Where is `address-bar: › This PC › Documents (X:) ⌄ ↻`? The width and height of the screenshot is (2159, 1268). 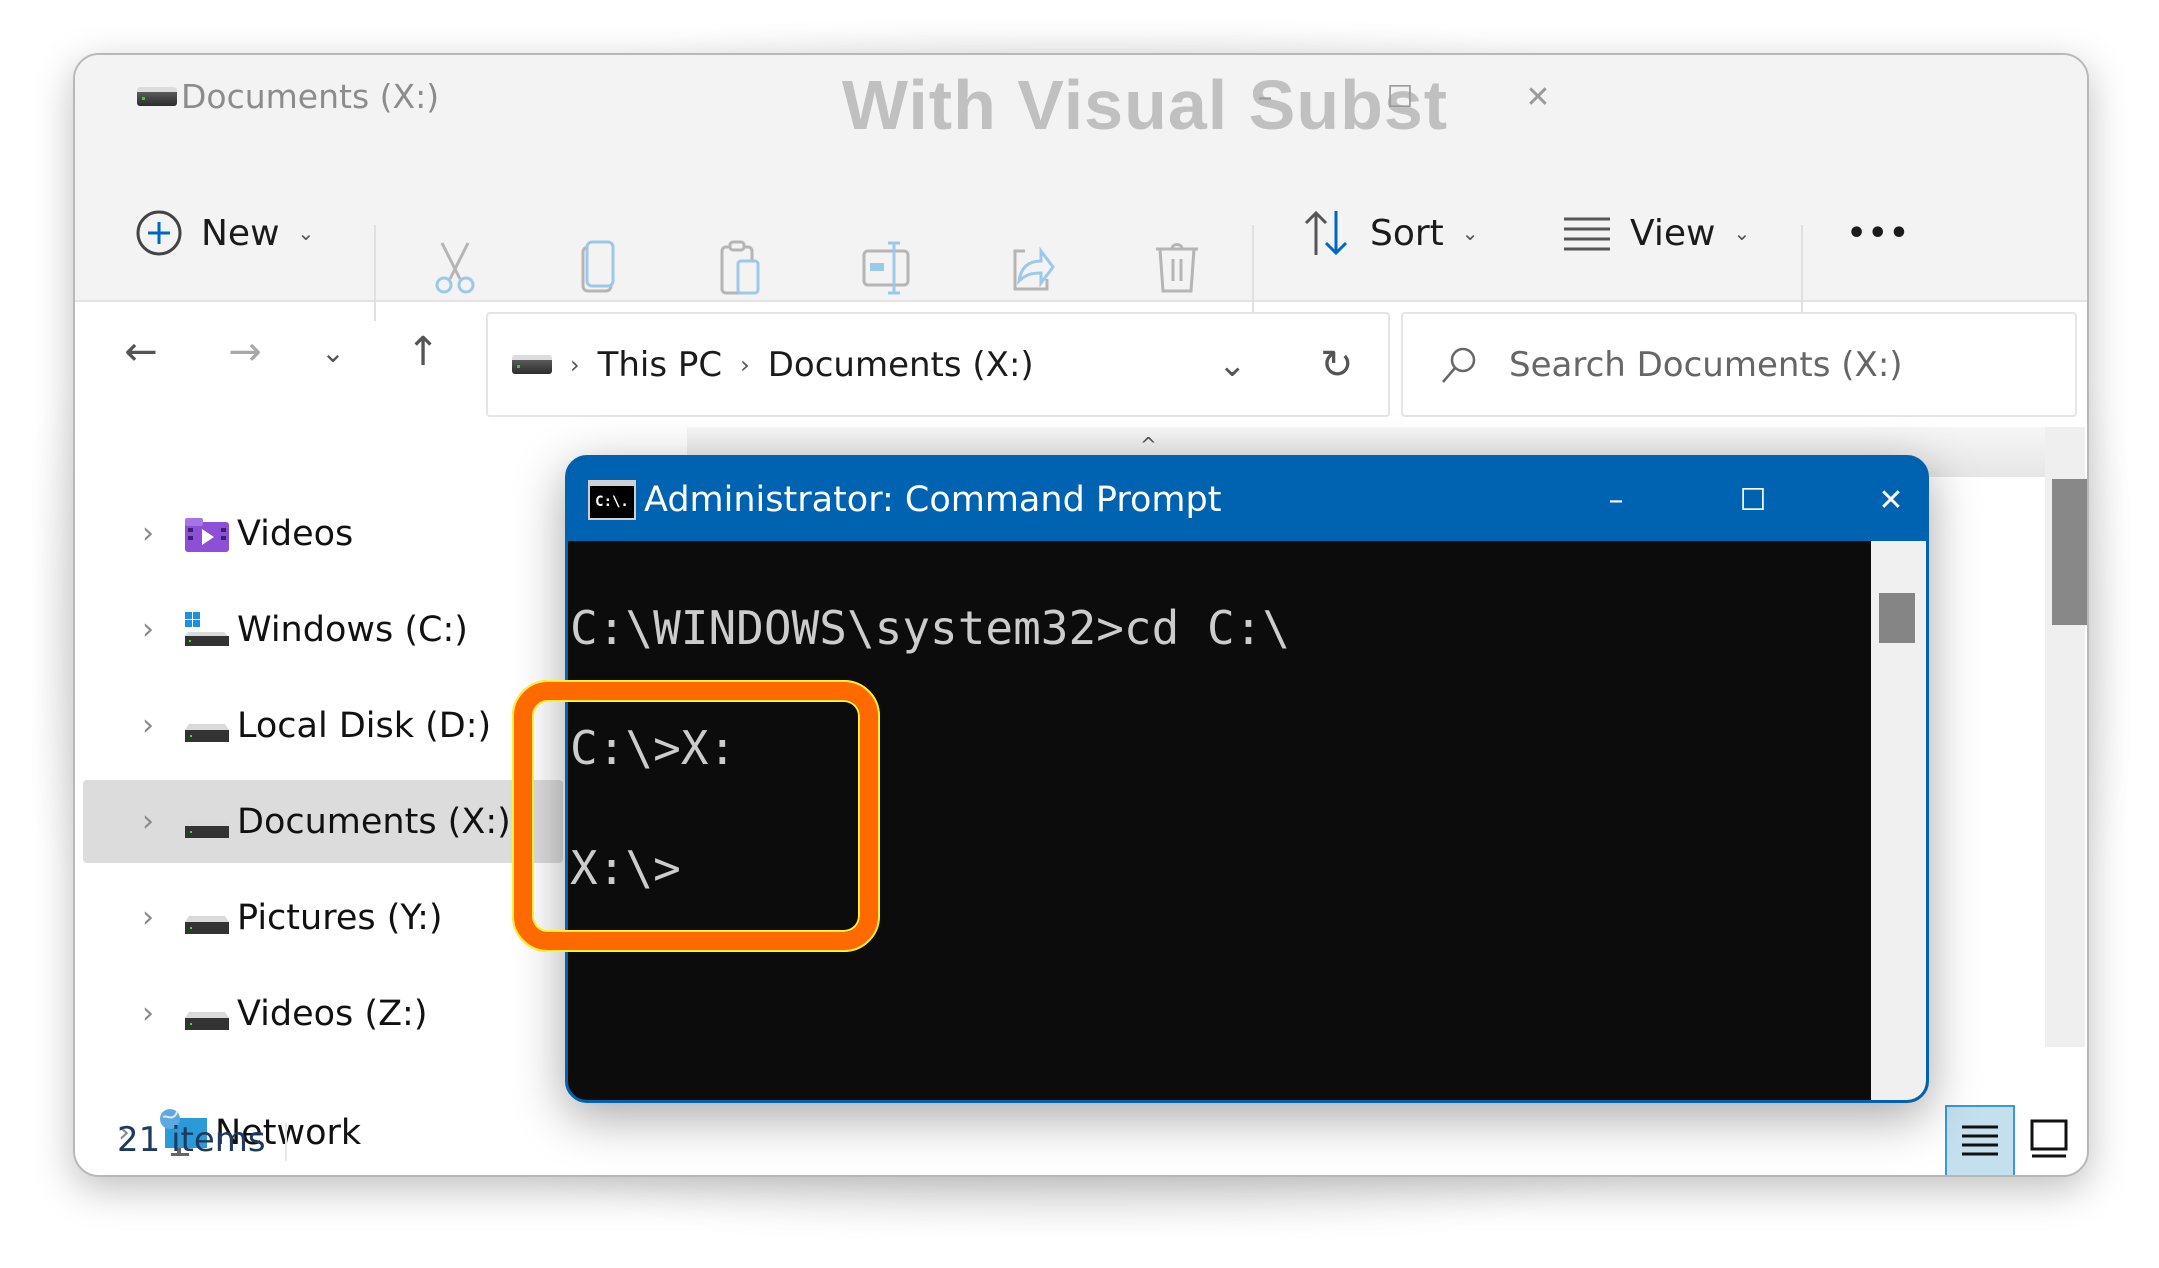 address-bar: › This PC › Documents (X:) ⌄ ↻ is located at coordinates (938, 364).